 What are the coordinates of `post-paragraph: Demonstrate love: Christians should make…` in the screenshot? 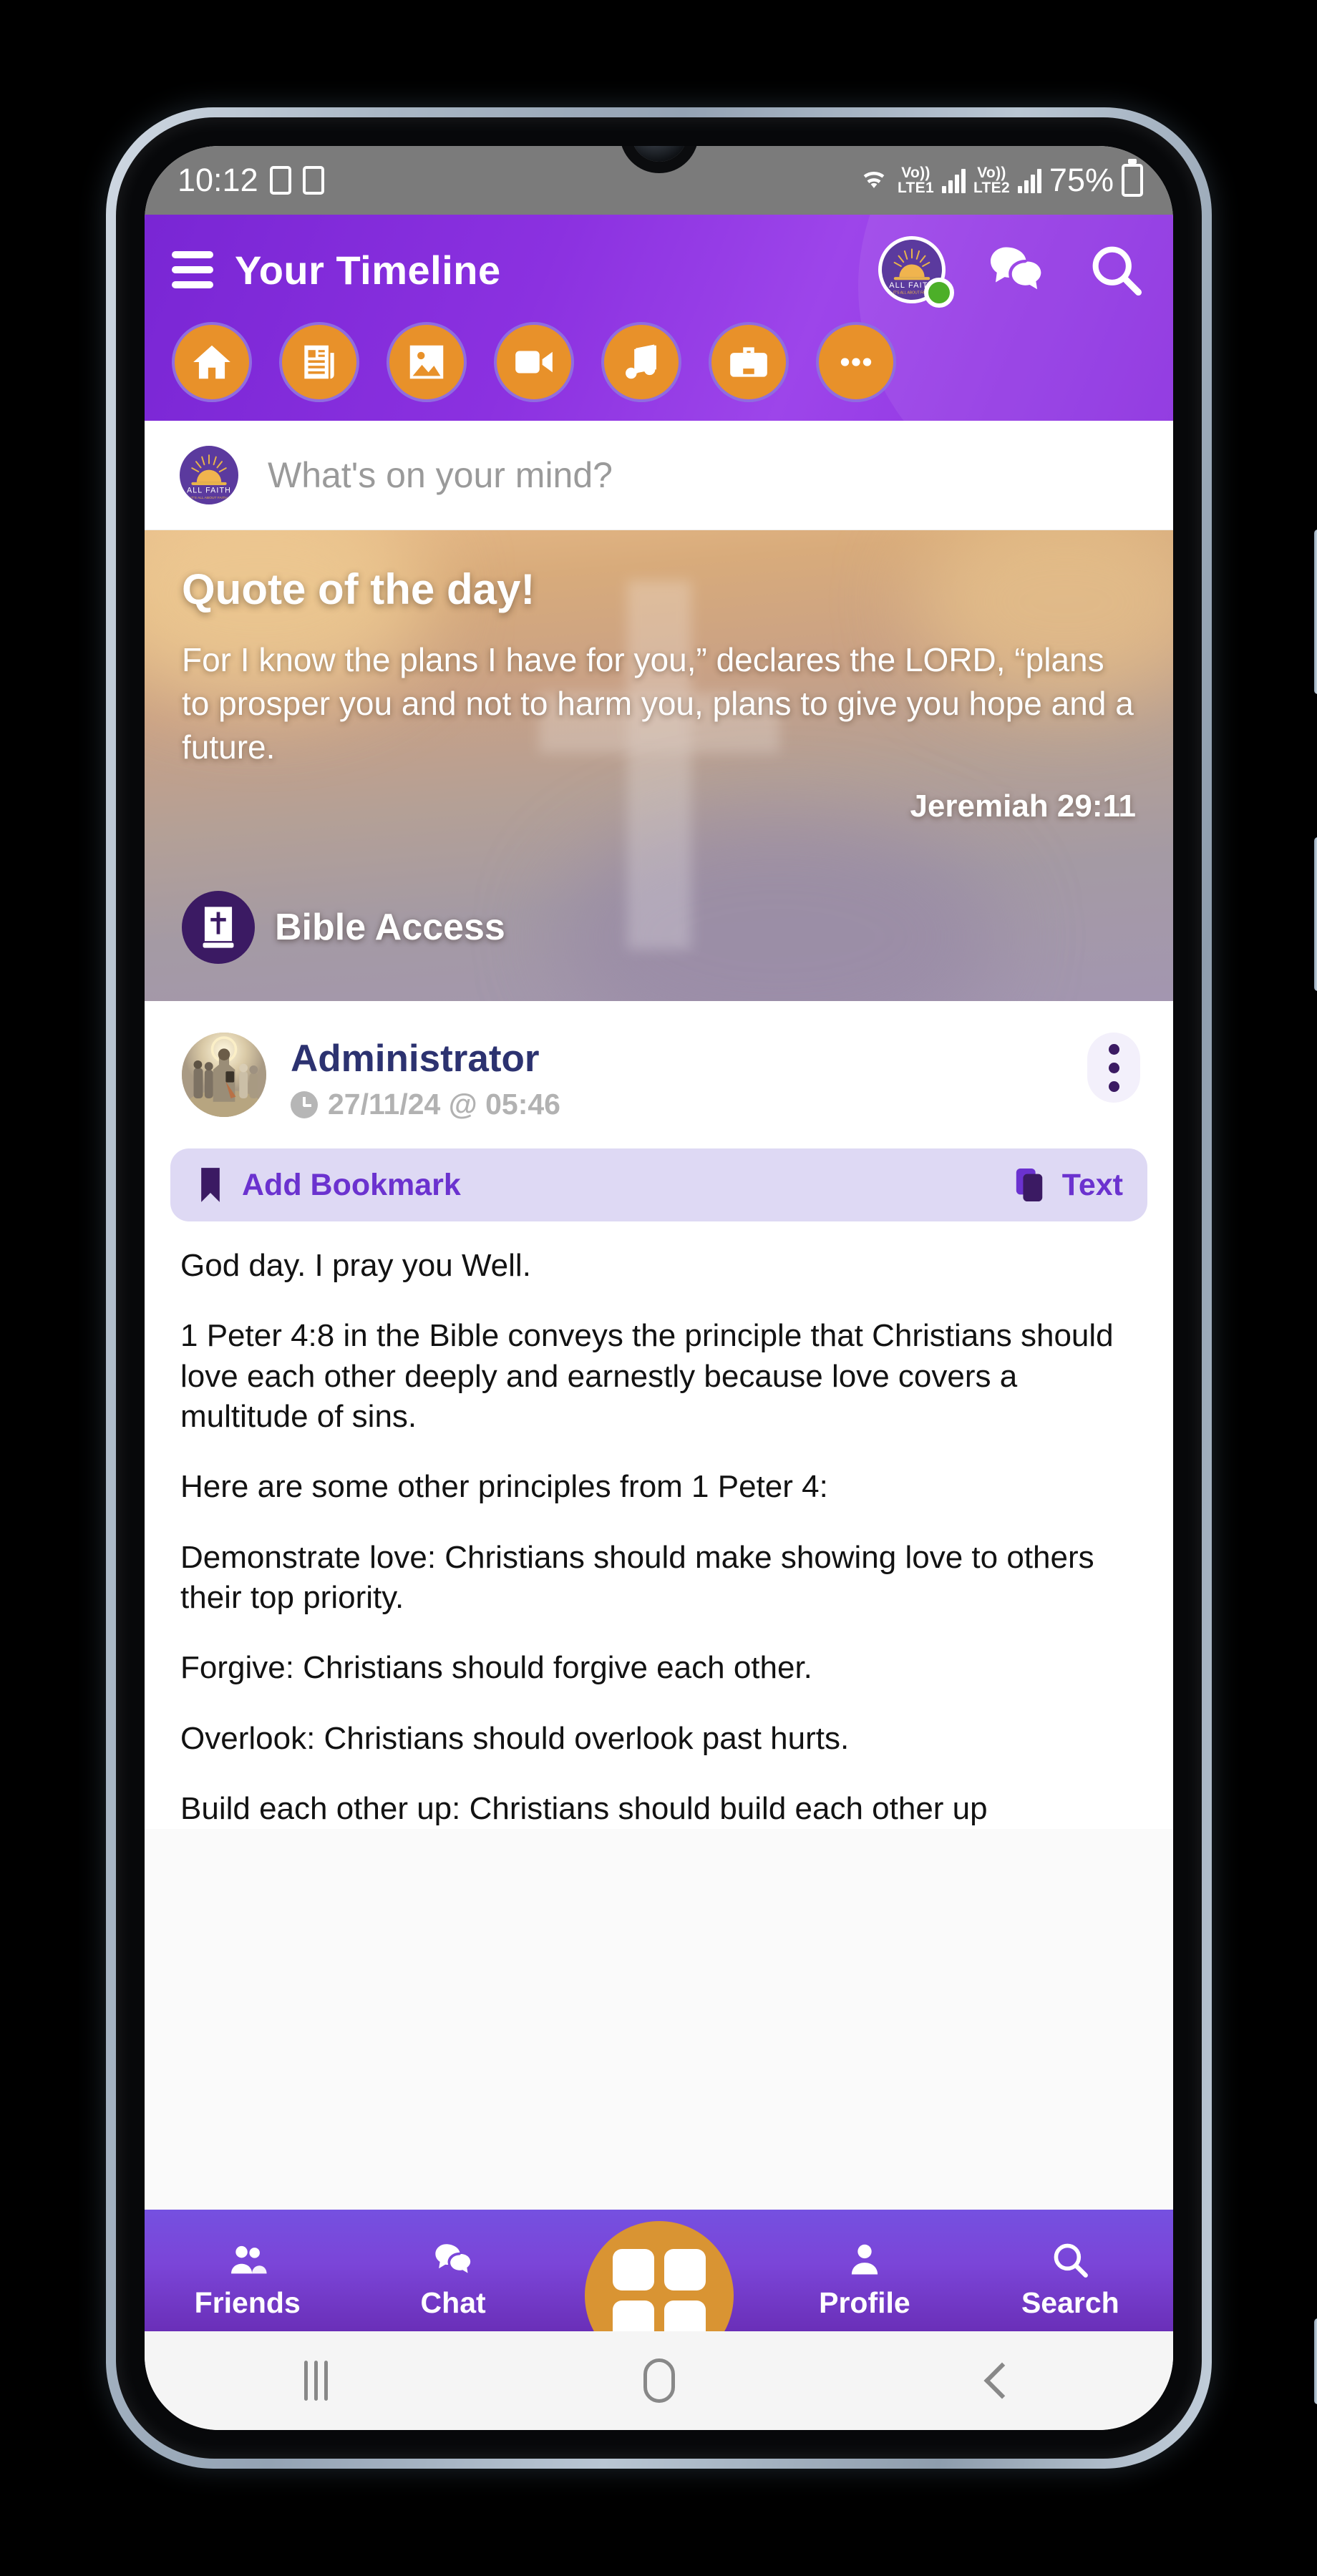 It's located at (637, 1577).